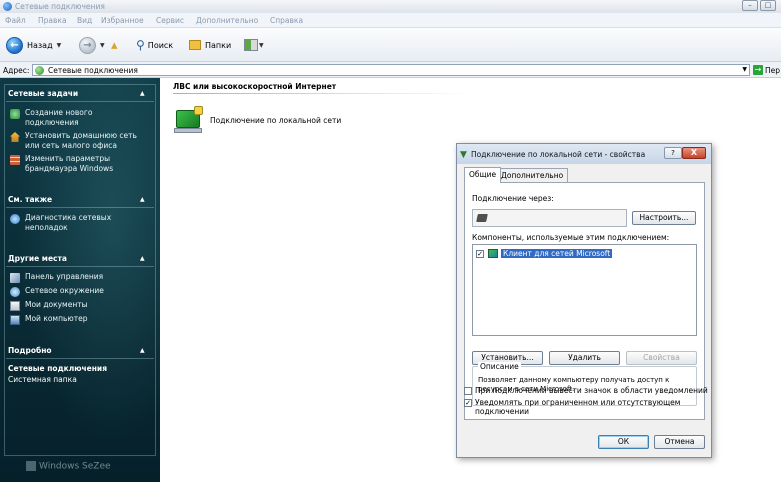  I want to click on folder-icon, so click(195, 45).